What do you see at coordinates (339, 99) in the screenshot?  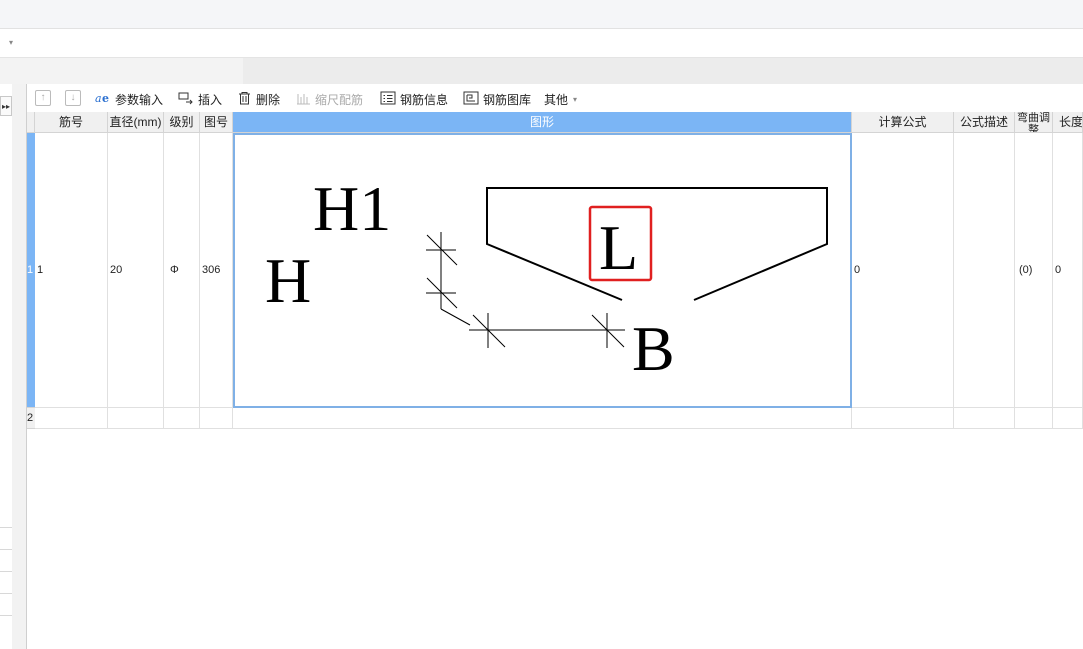 I see `scale-rebar-label: 缩尺配筋` at bounding box center [339, 99].